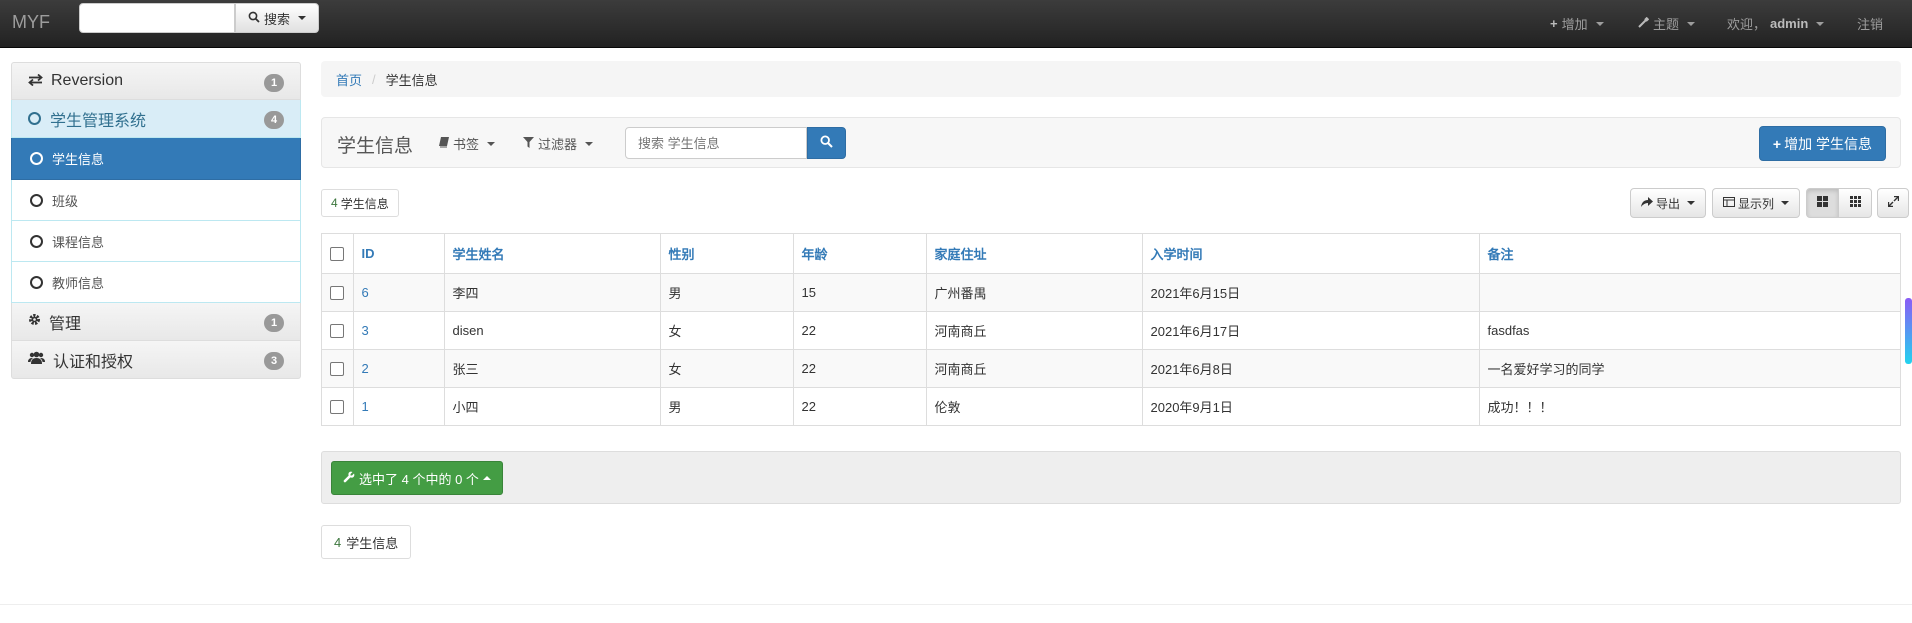 This screenshot has width=1912, height=623. I want to click on users-icon, so click(36, 359).